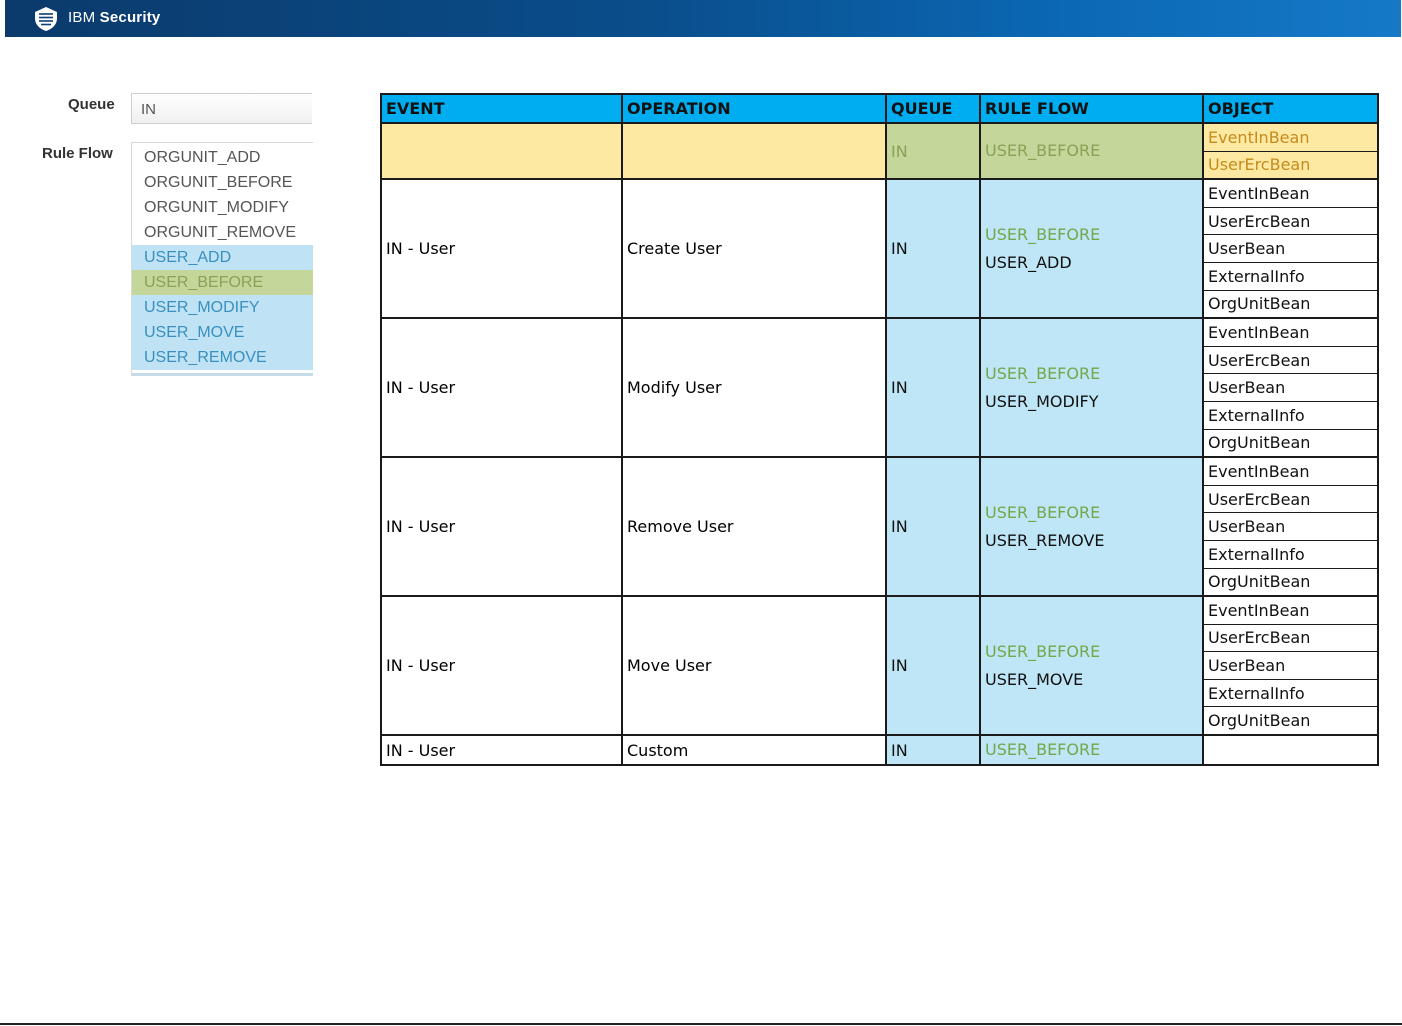 The image size is (1402, 1026). I want to click on table-header-row: EVENT OPERATION QUEUE RULE FLOW OBJECT, so click(879, 109).